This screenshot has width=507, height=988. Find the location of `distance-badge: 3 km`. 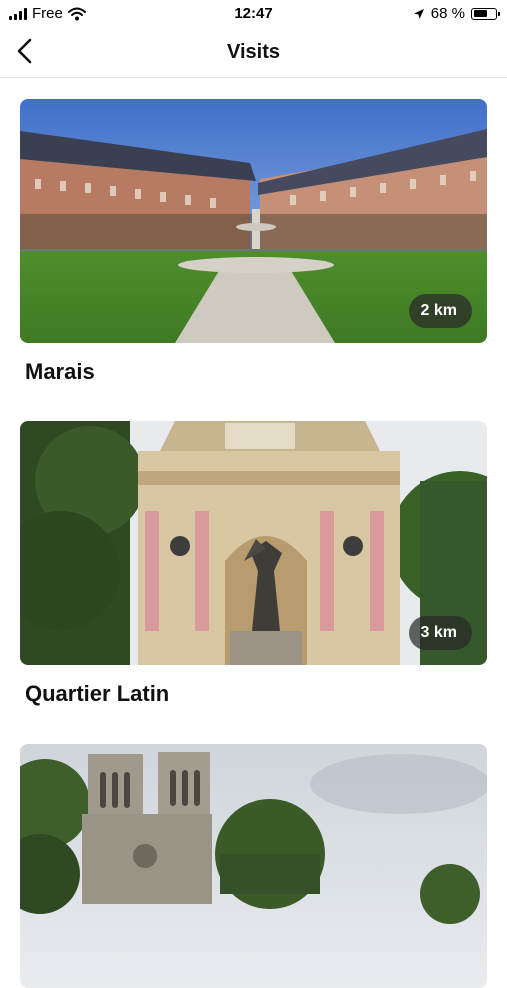

distance-badge: 3 km is located at coordinates (440, 633).